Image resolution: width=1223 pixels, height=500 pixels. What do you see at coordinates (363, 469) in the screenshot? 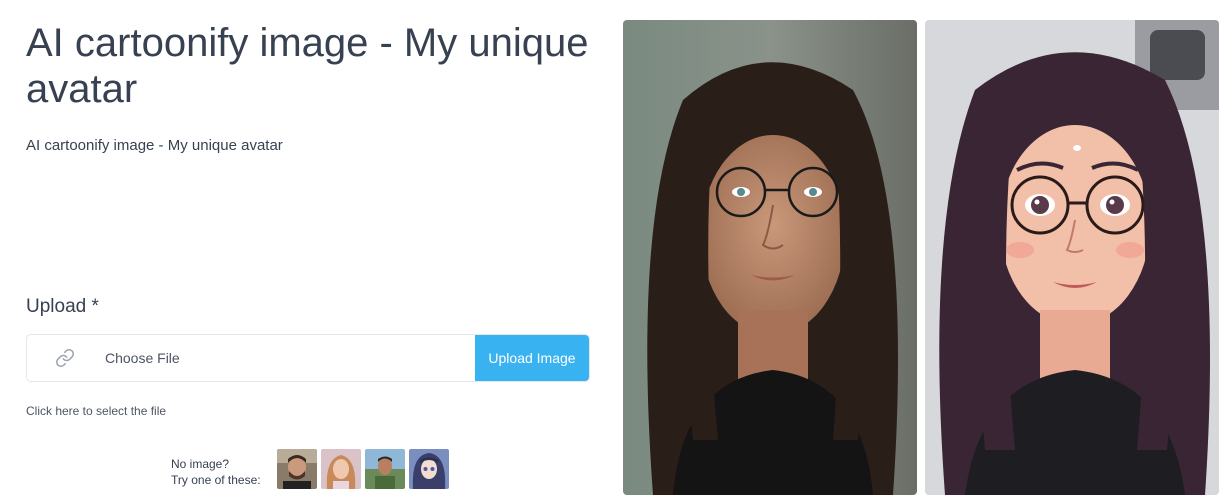
I see `sample-images` at bounding box center [363, 469].